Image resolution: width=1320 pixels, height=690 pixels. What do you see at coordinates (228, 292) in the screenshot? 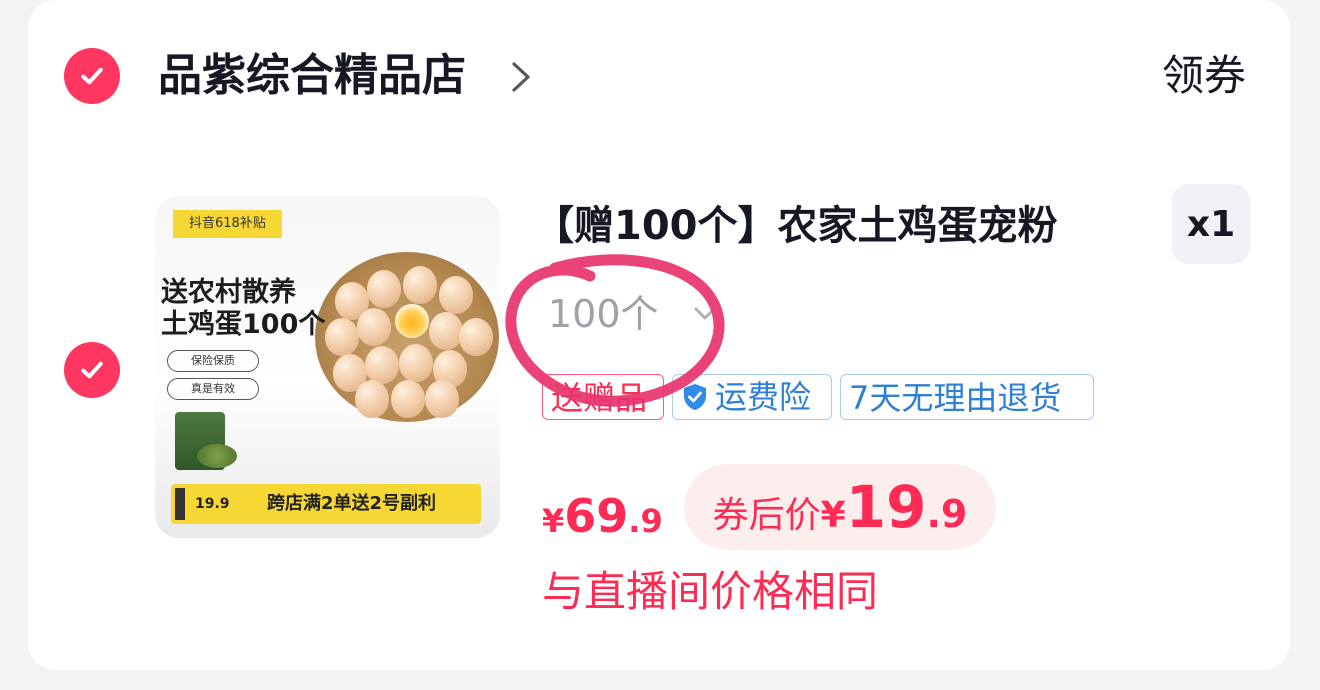
I see `image-headline-1: 送农村散养` at bounding box center [228, 292].